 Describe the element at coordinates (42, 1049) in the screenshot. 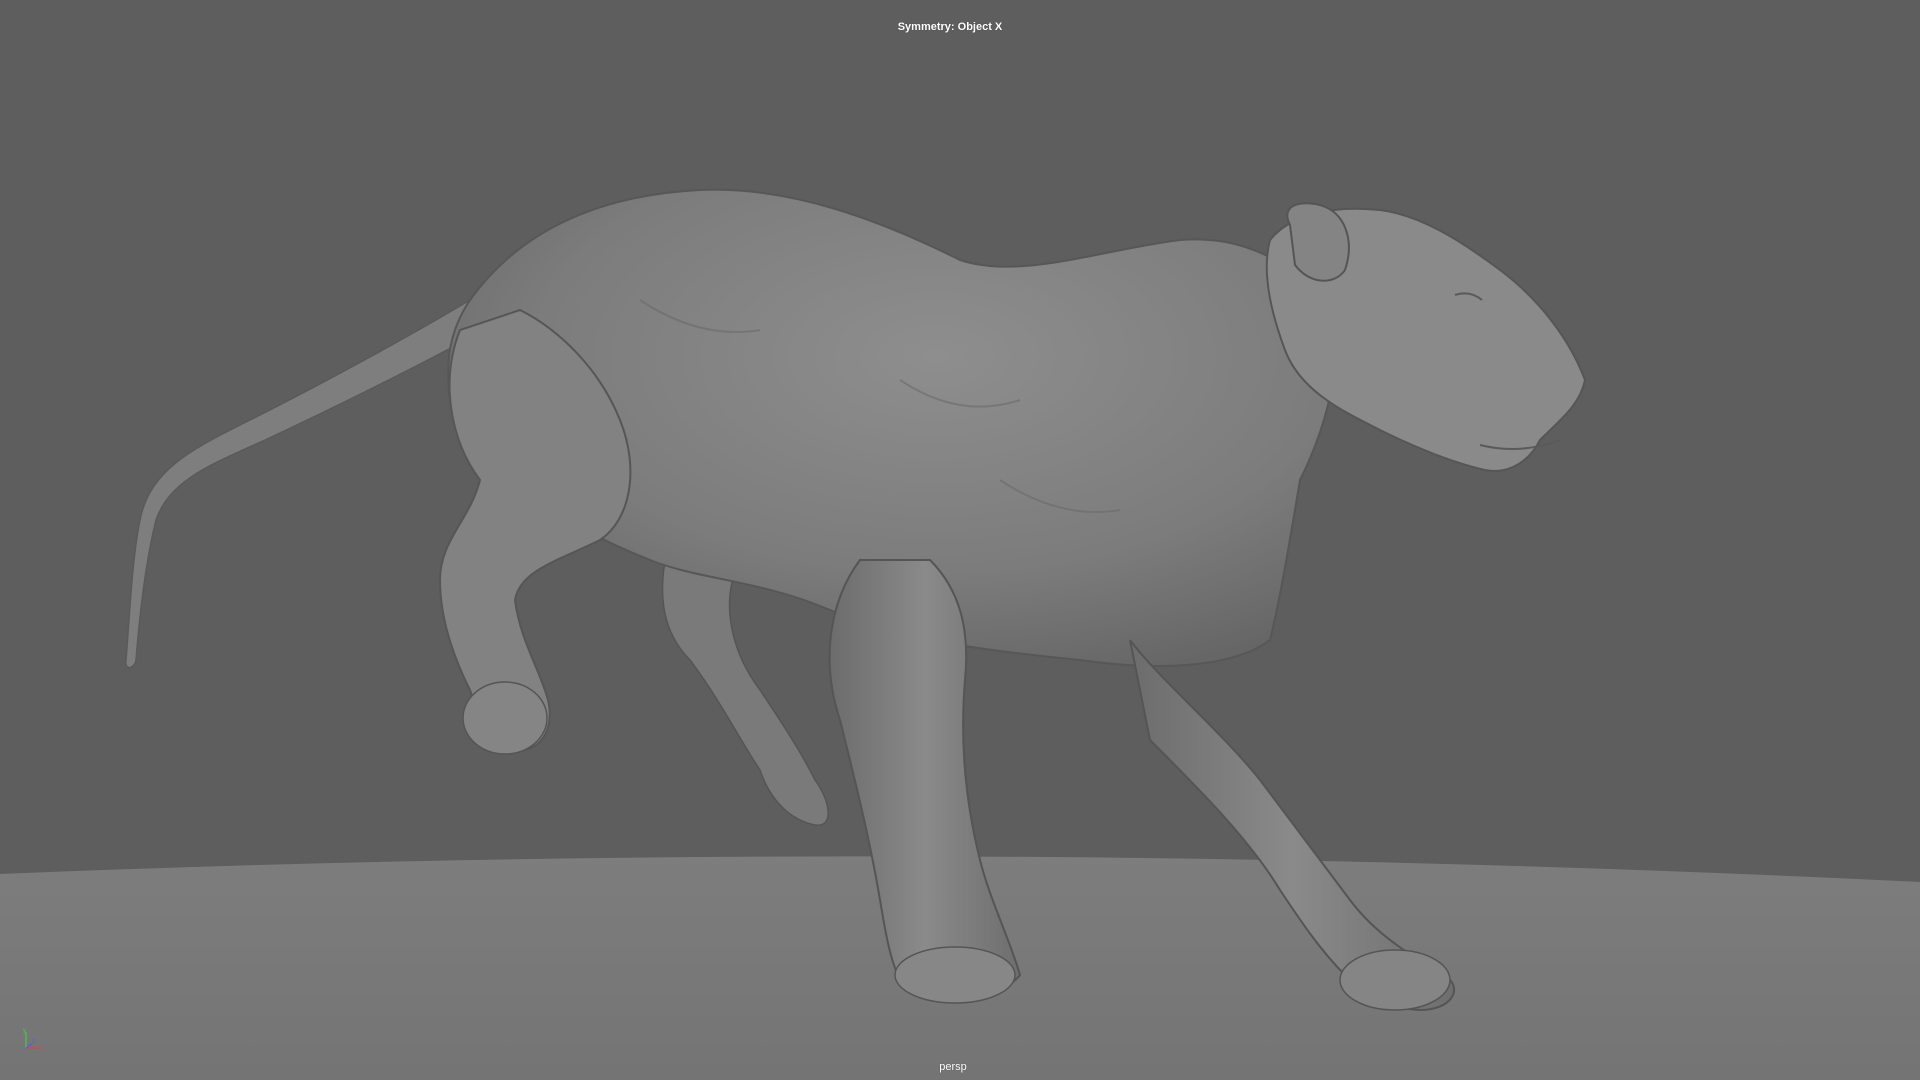

I see `x-axis-label: x` at that location.